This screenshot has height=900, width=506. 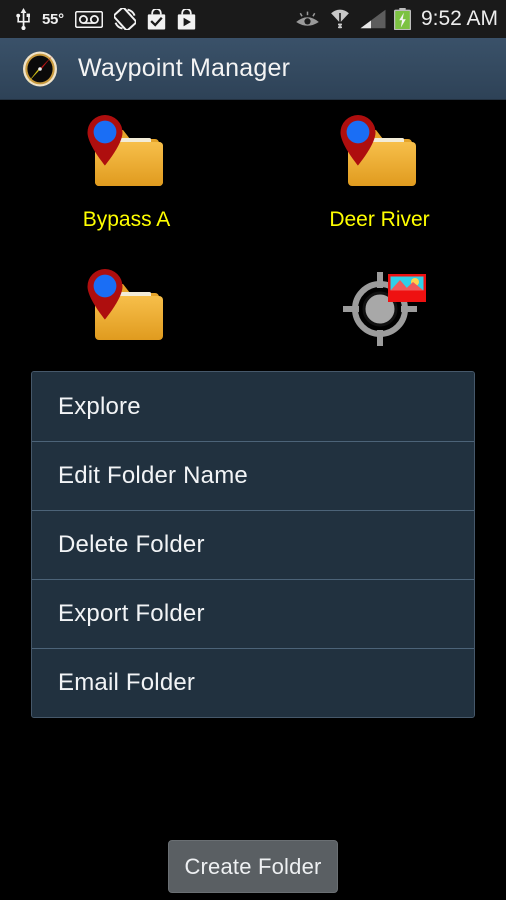 I want to click on status-bar-right-icons: 9:52 AM, so click(x=396, y=19).